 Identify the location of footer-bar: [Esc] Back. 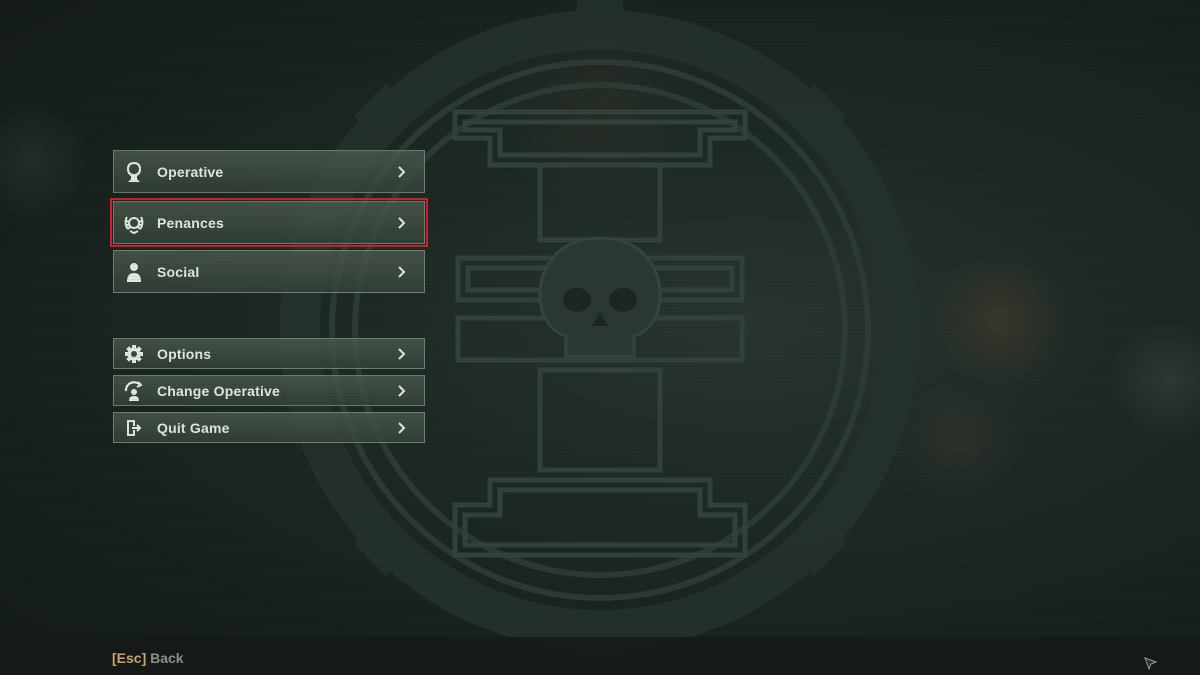
(600, 656).